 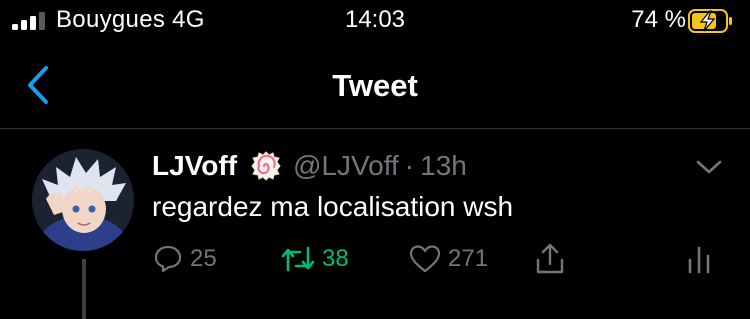 What do you see at coordinates (266, 166) in the screenshot?
I see `fish-cake-icon` at bounding box center [266, 166].